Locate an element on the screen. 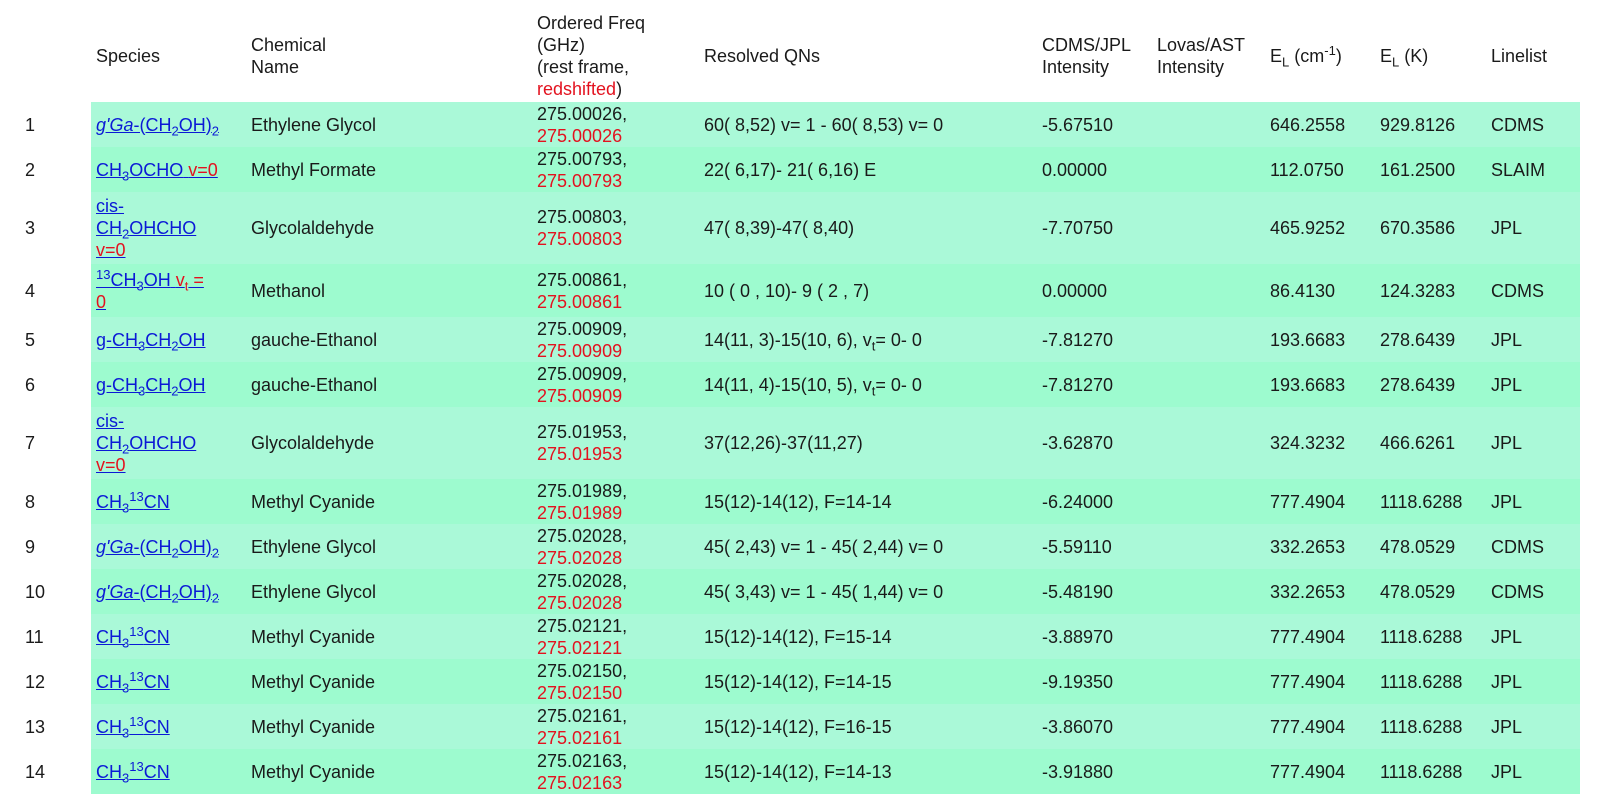 This screenshot has height=809, width=1604. resolved-qns-cell: 14(11, 3)-15(10, 6), vt= 0- 0 is located at coordinates (868, 339).